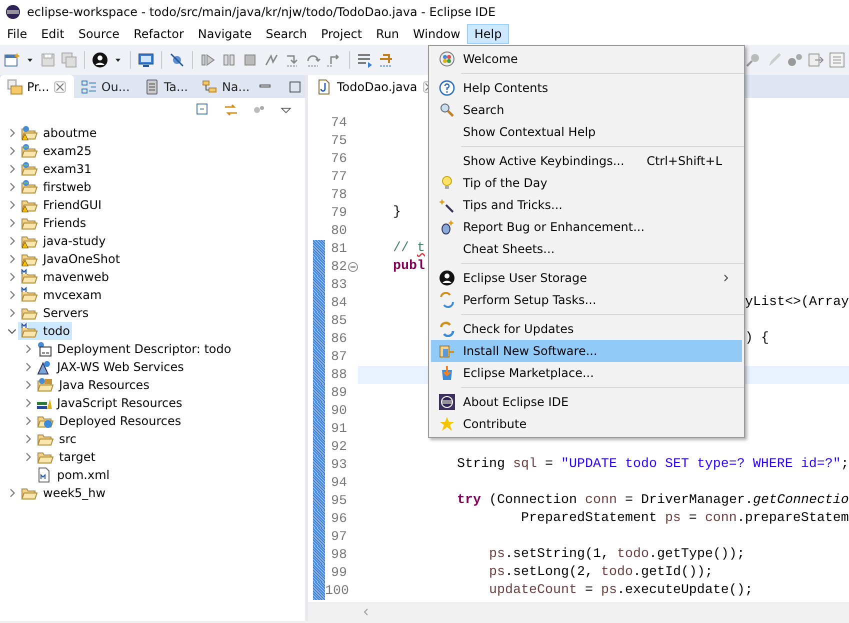 The height and width of the screenshot is (623, 849). Describe the element at coordinates (586, 110) in the screenshot. I see `menu-item: Search` at that location.